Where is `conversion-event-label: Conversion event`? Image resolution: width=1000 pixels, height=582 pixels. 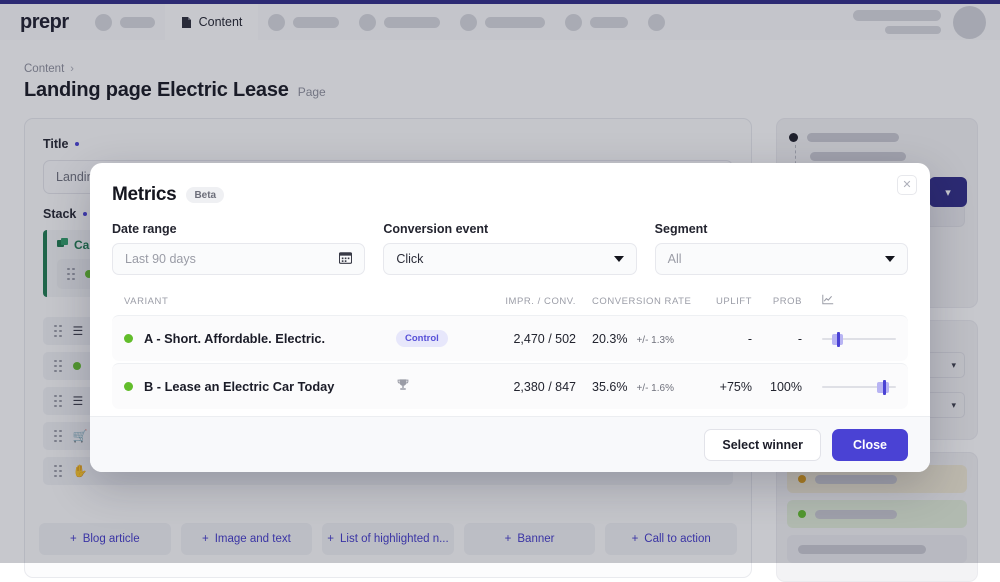 conversion-event-label: Conversion event is located at coordinates (509, 229).